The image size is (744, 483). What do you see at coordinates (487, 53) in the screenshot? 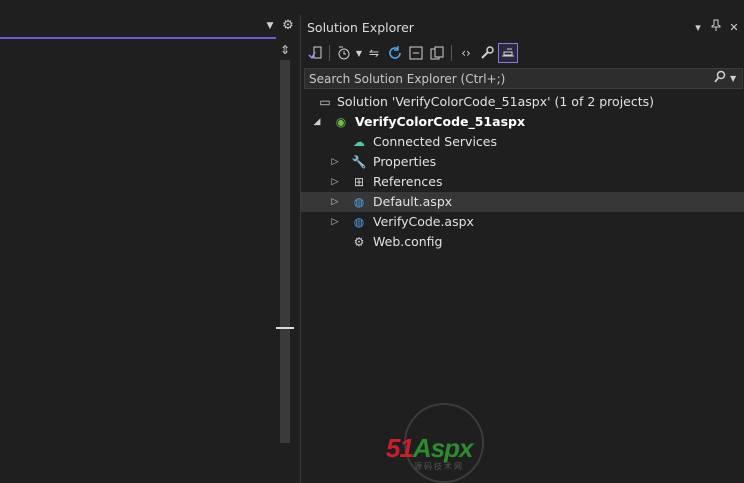
I see `properties-wrench-icon` at bounding box center [487, 53].